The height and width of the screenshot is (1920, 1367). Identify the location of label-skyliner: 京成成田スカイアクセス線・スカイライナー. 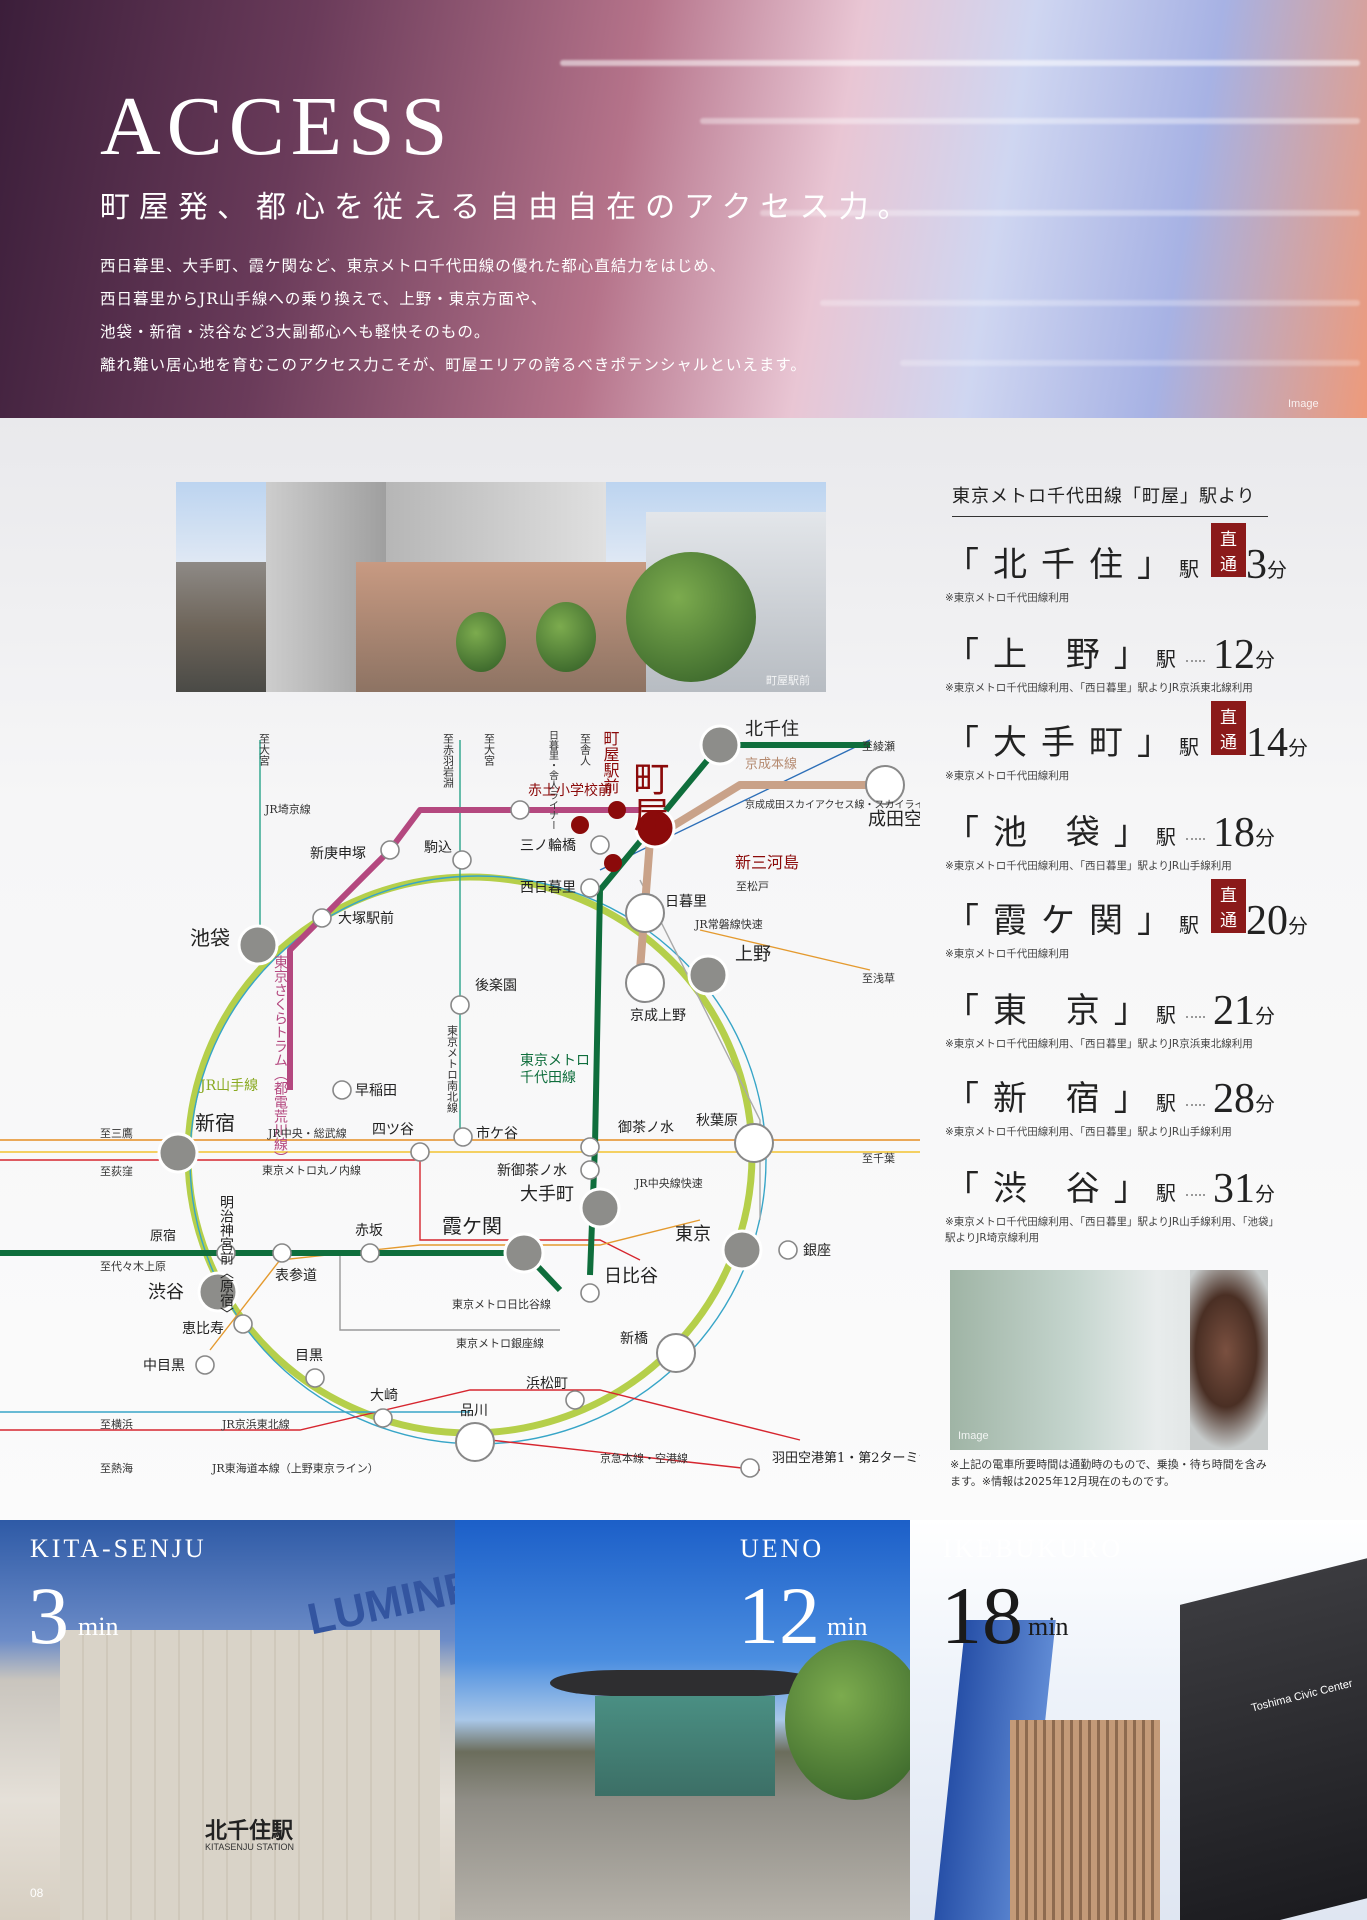
(832, 804).